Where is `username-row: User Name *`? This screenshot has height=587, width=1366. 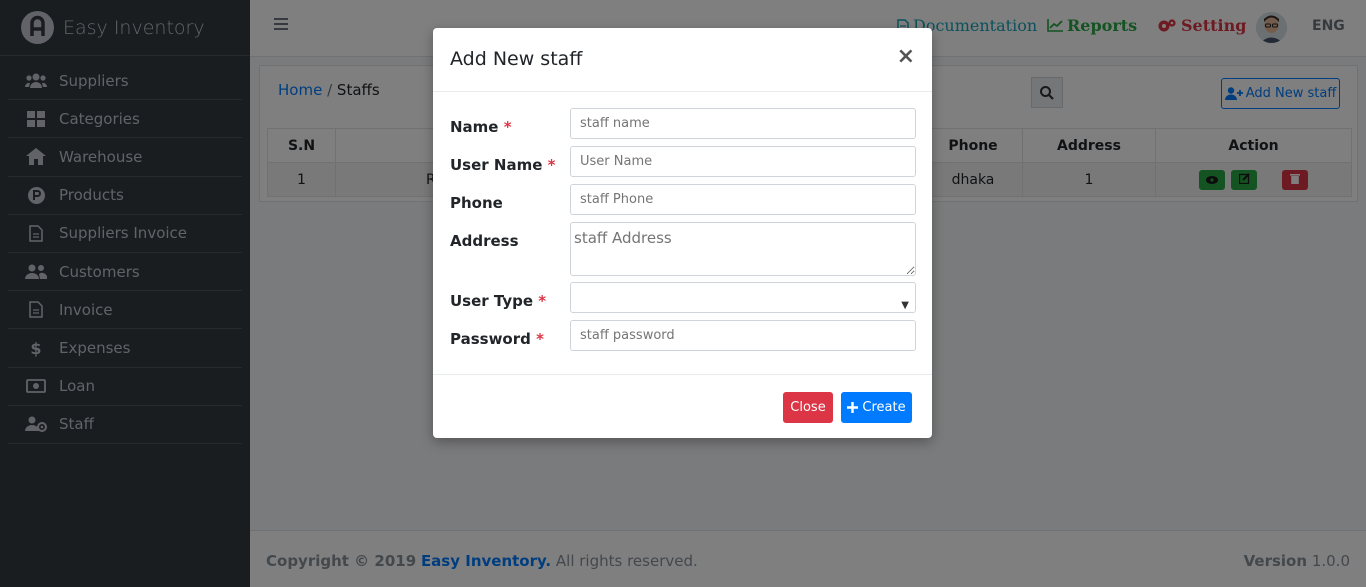 username-row: User Name * is located at coordinates (683, 161).